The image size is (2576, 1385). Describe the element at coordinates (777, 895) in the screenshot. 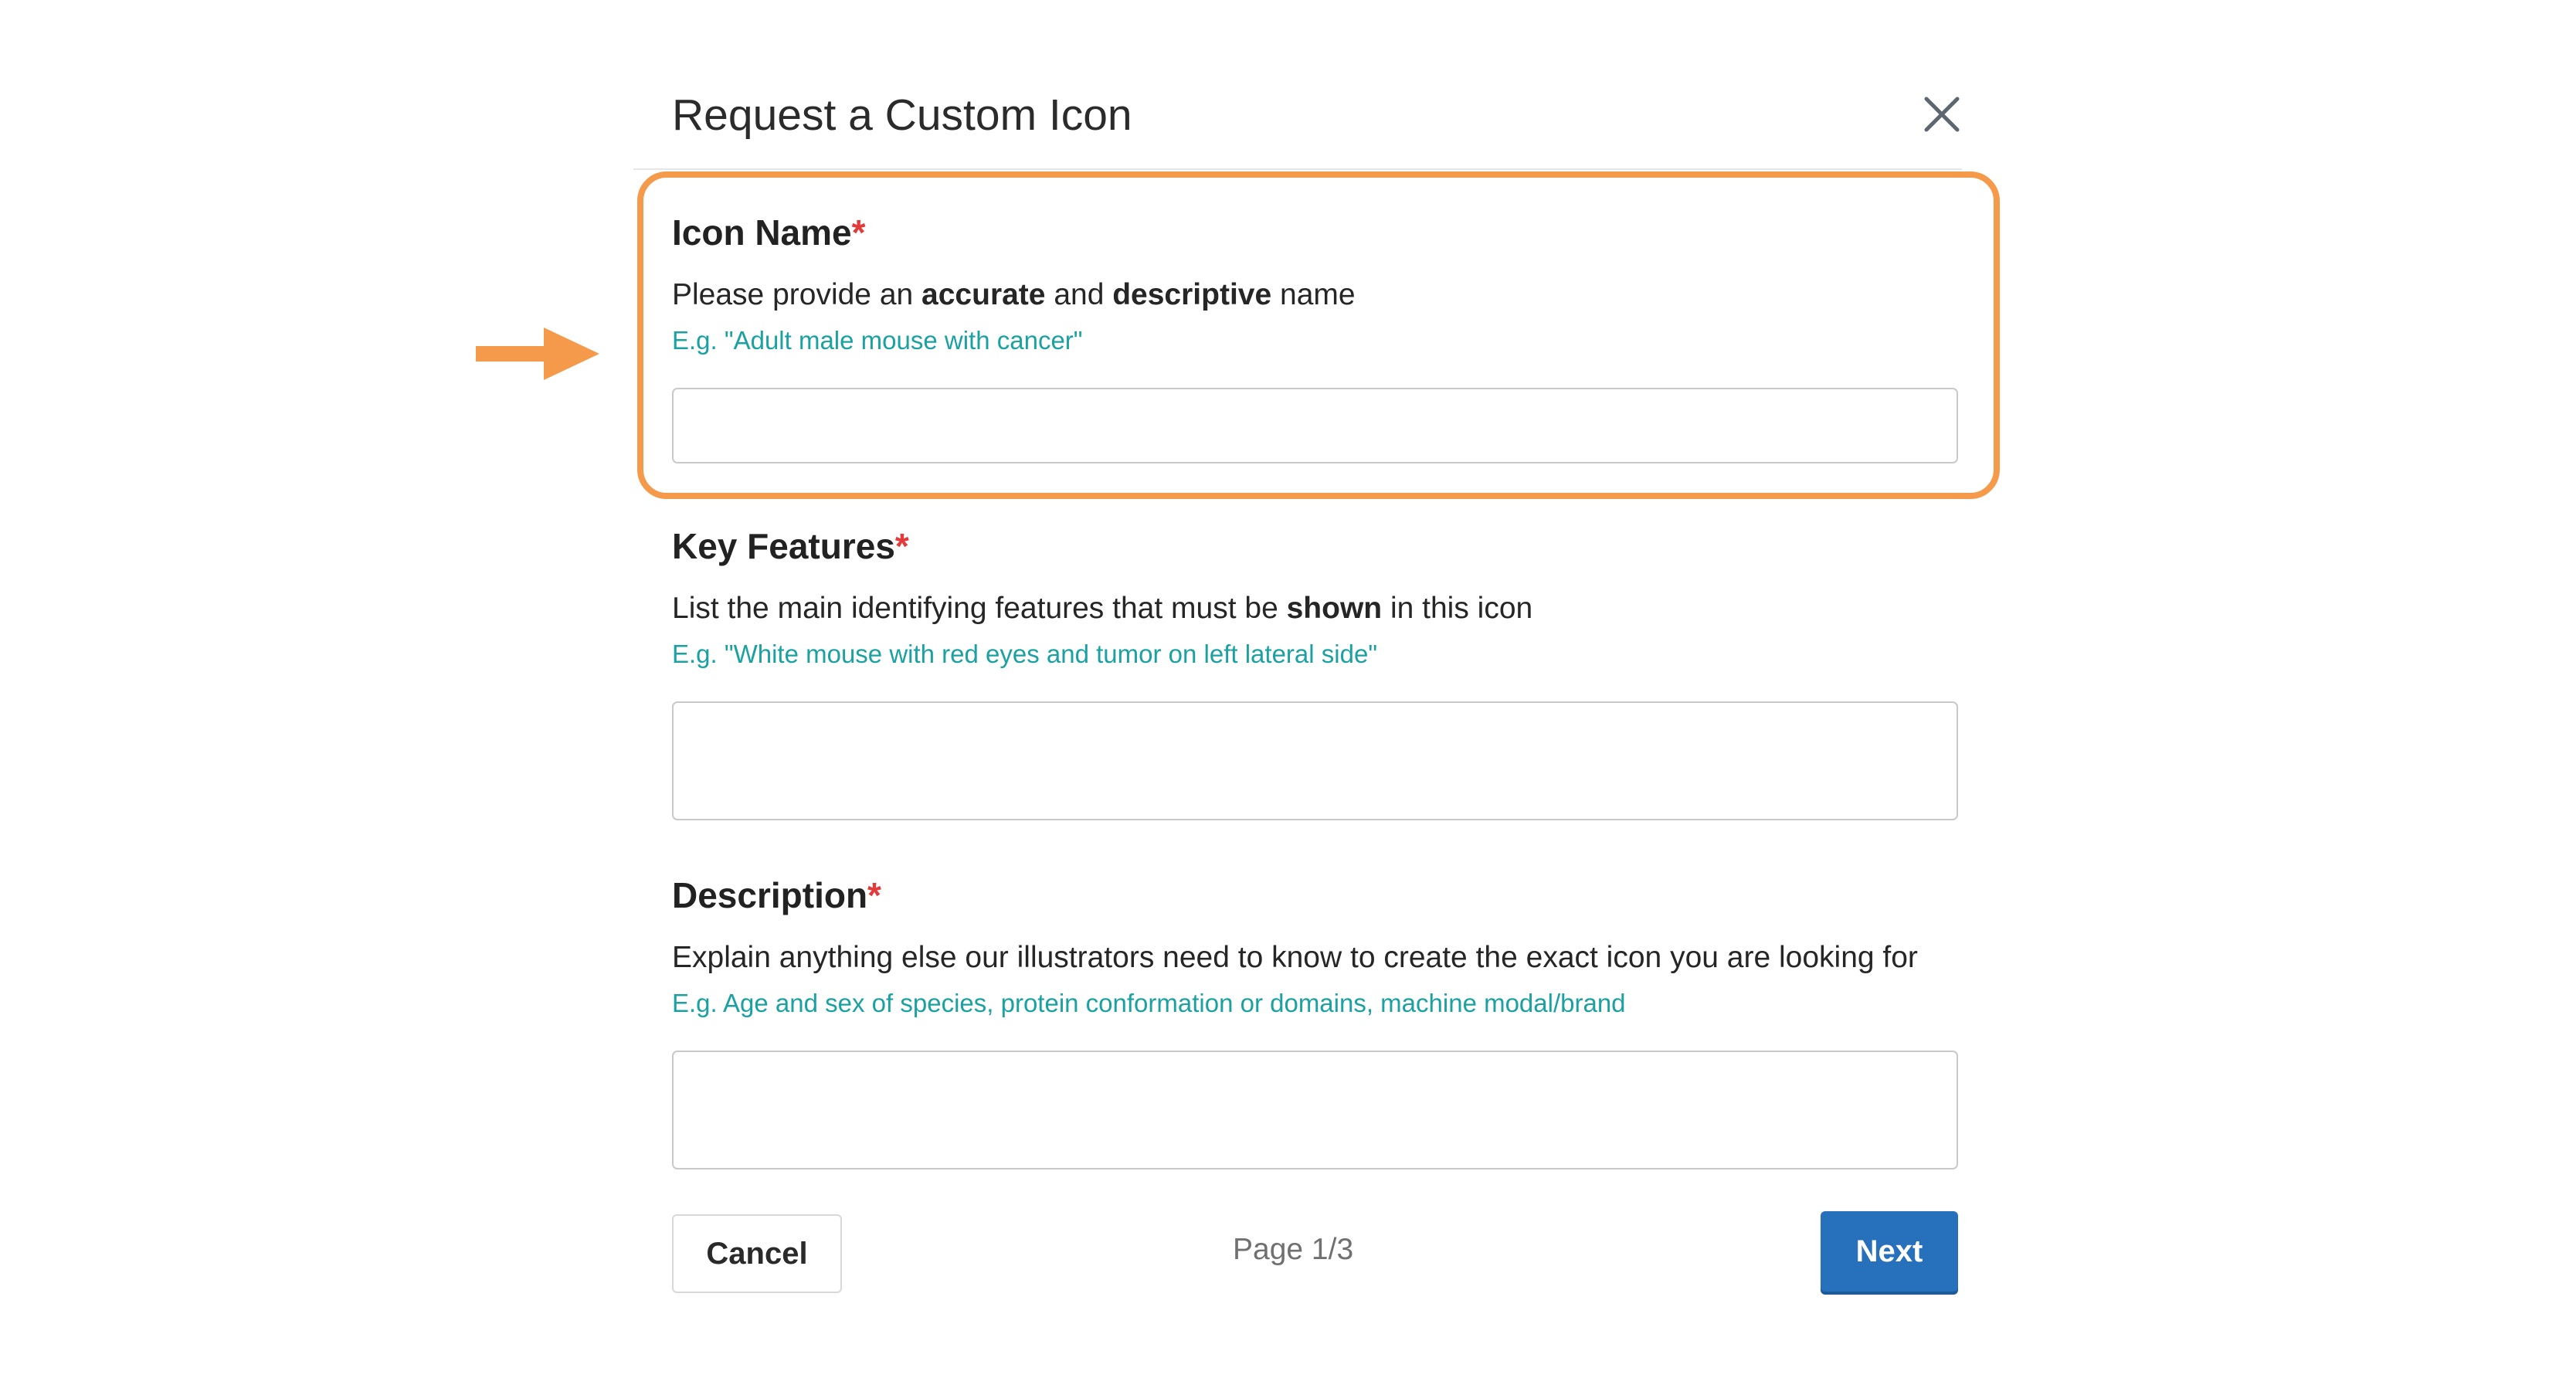

I see `description-label: Description*` at that location.